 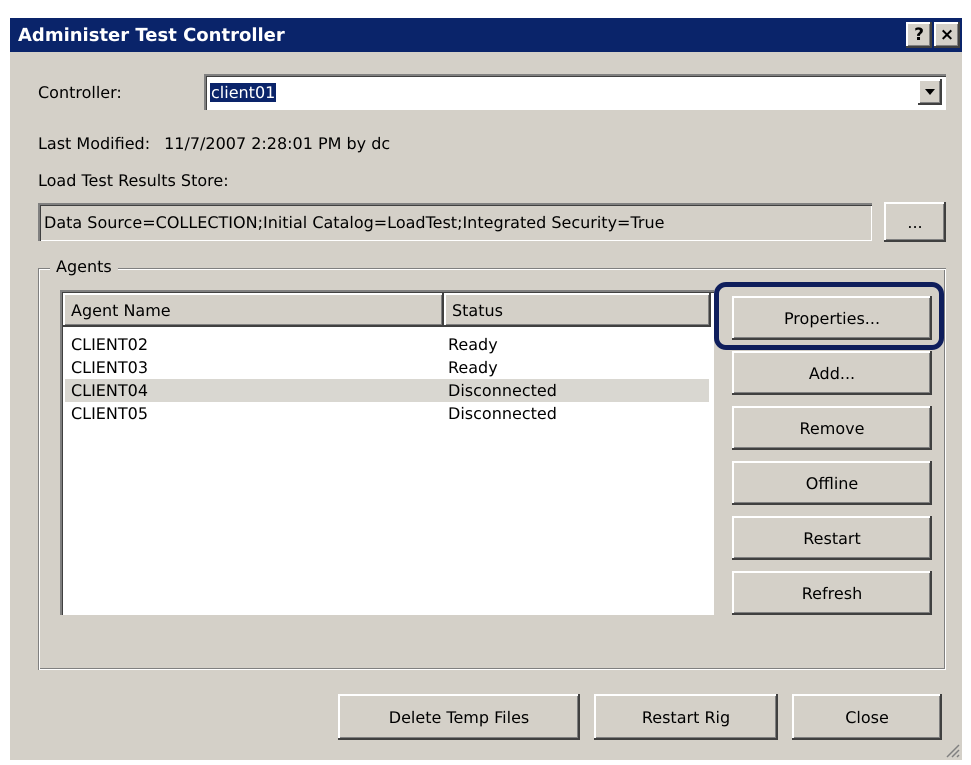 What do you see at coordinates (387, 367) in the screenshot?
I see `agent-row: CLIENT03 Ready` at bounding box center [387, 367].